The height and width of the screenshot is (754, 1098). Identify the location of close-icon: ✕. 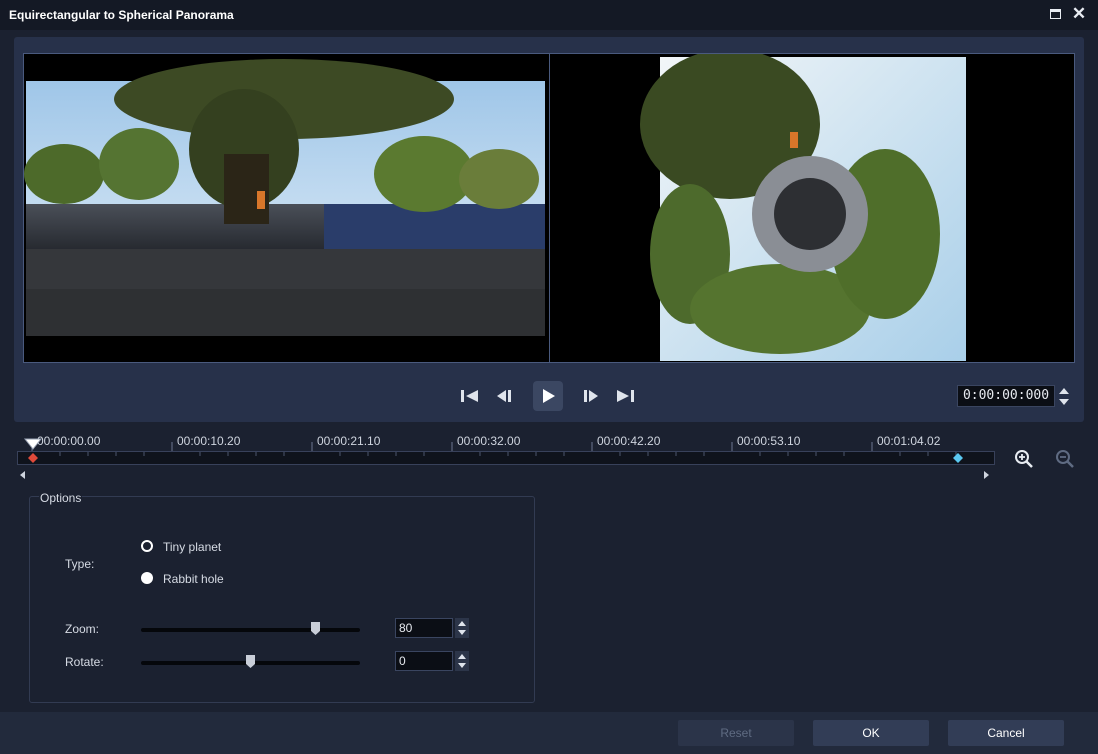
(1079, 14).